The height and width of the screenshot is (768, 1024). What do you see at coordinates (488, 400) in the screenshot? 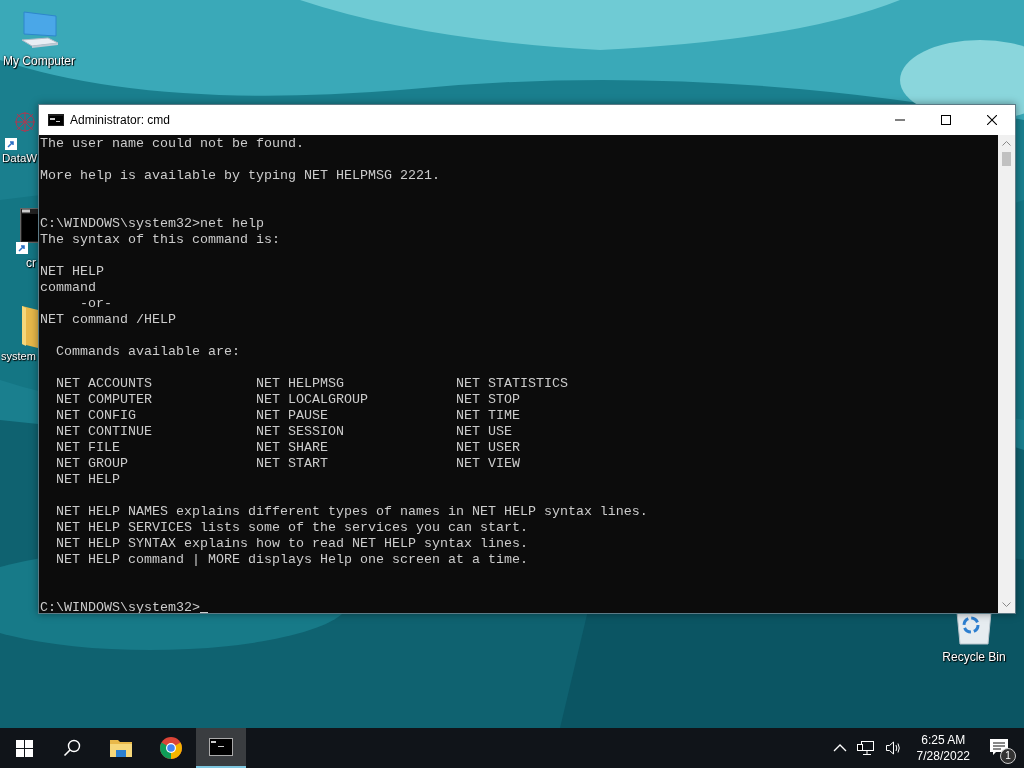
I see `command-name: NET STOP` at bounding box center [488, 400].